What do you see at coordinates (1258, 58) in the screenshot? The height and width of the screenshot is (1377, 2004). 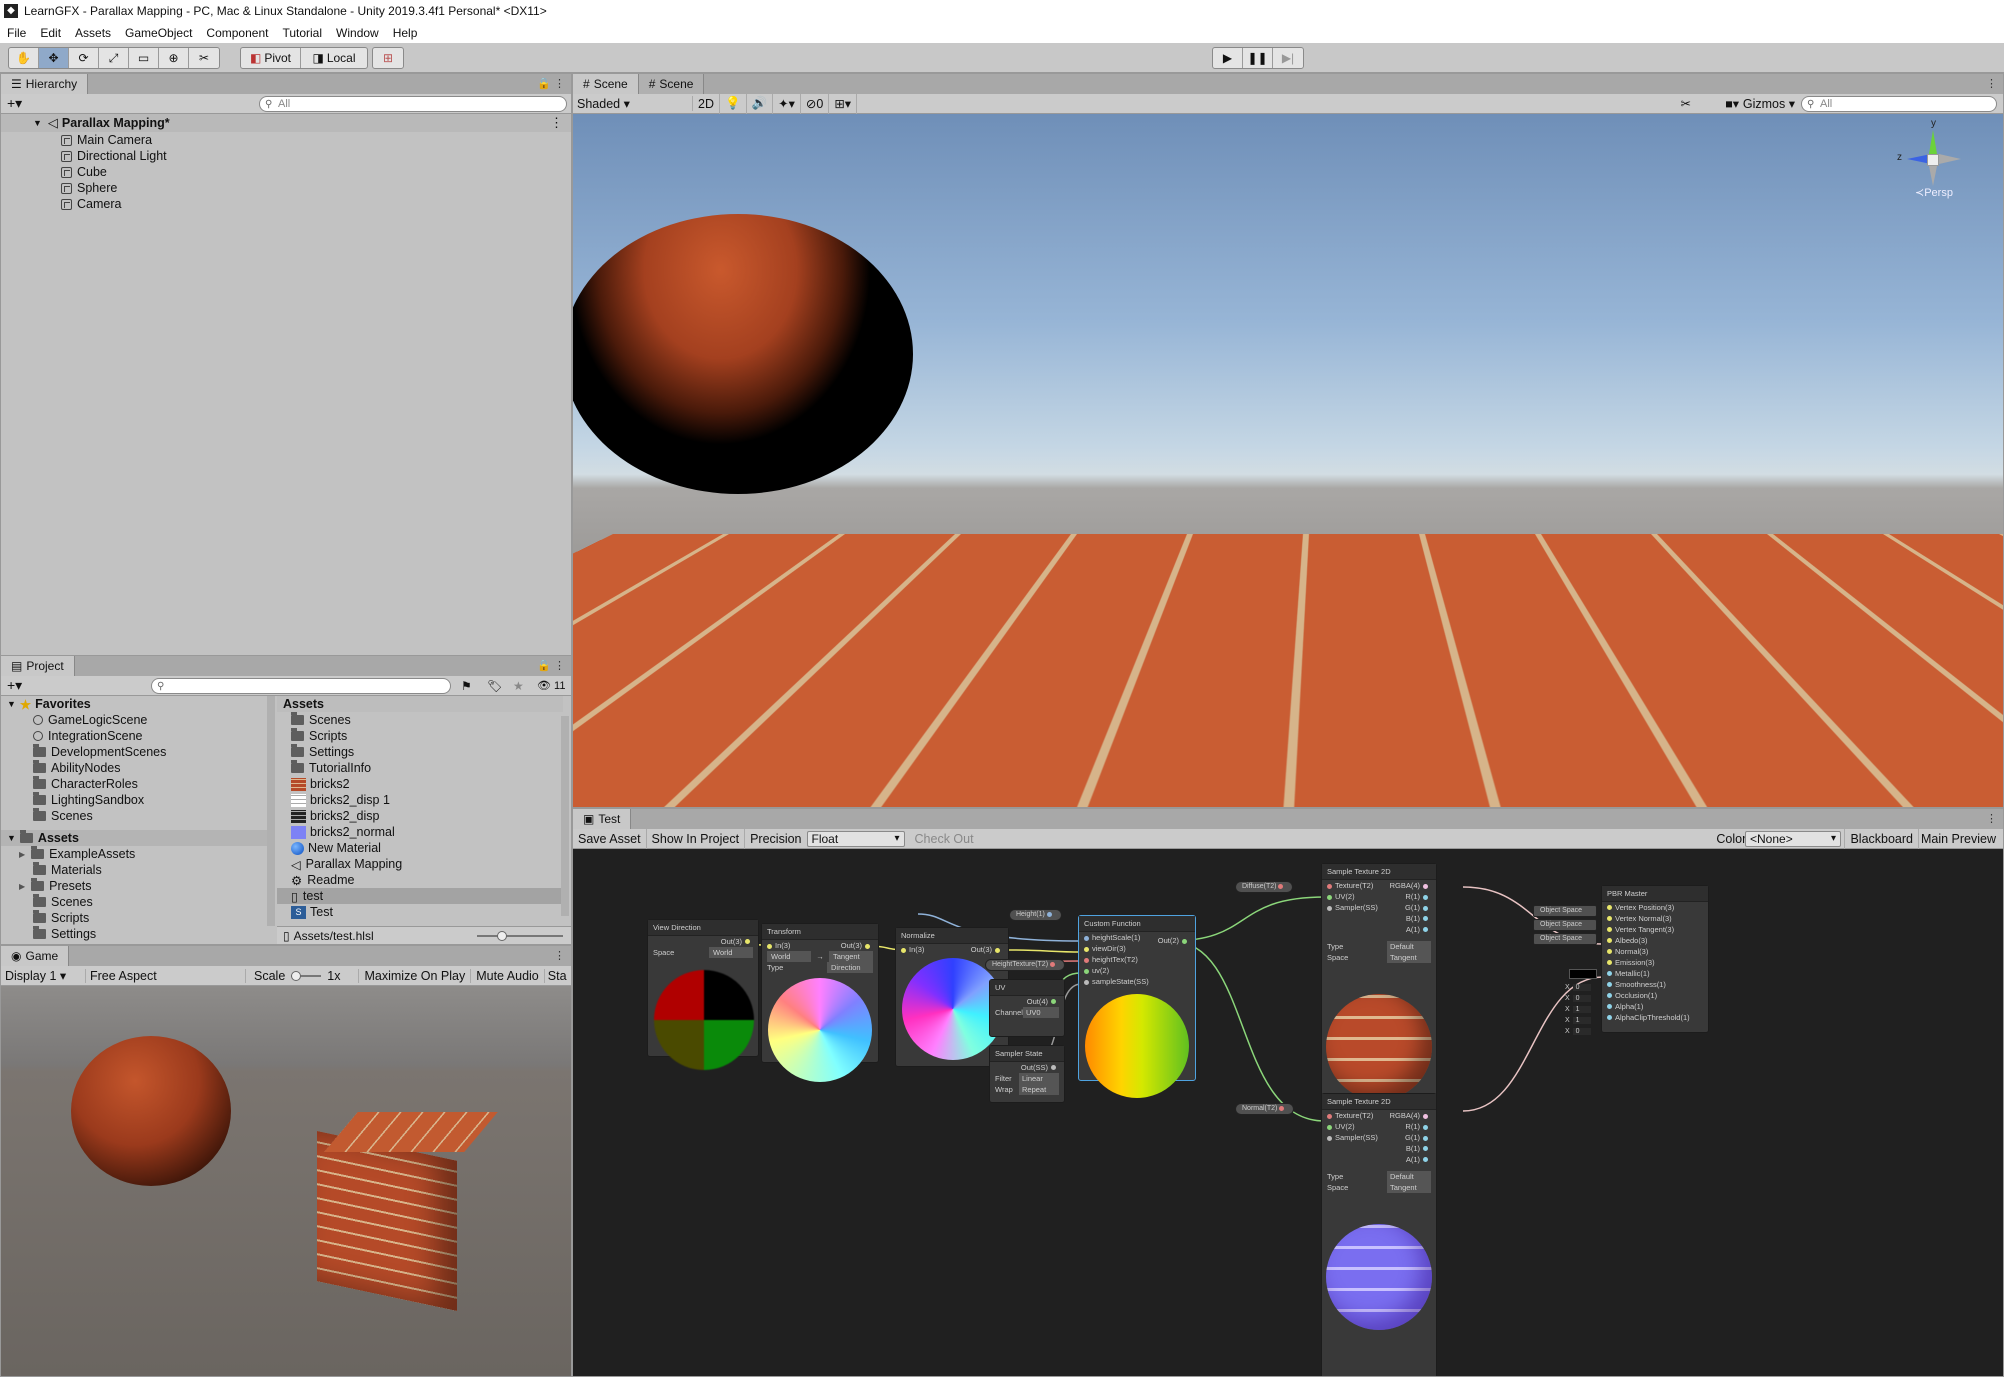 I see `pause-icon: ❚❚` at bounding box center [1258, 58].